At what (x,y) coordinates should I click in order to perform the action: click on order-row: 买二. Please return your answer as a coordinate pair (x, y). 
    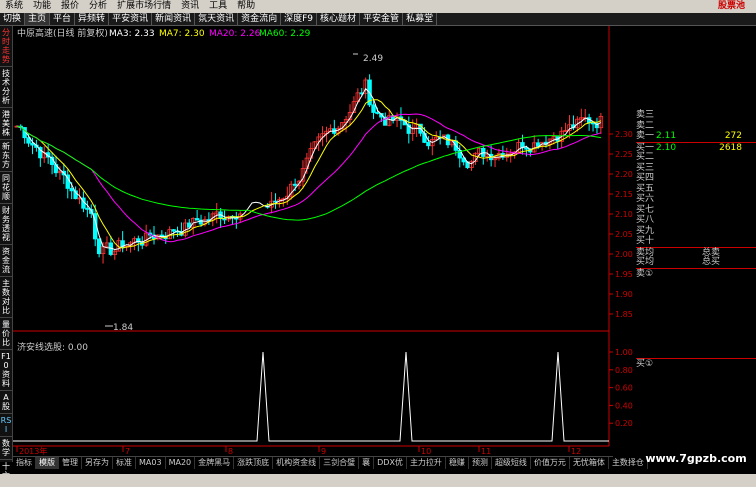
    Looking at the image, I should click on (696, 157).